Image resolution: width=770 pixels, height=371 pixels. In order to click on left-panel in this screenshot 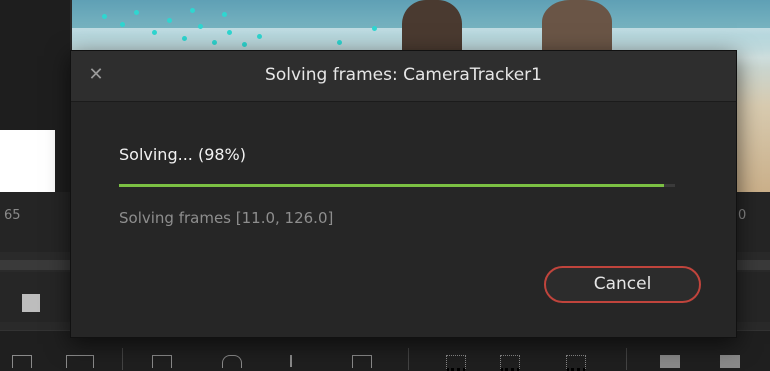, I will do `click(35, 96)`.